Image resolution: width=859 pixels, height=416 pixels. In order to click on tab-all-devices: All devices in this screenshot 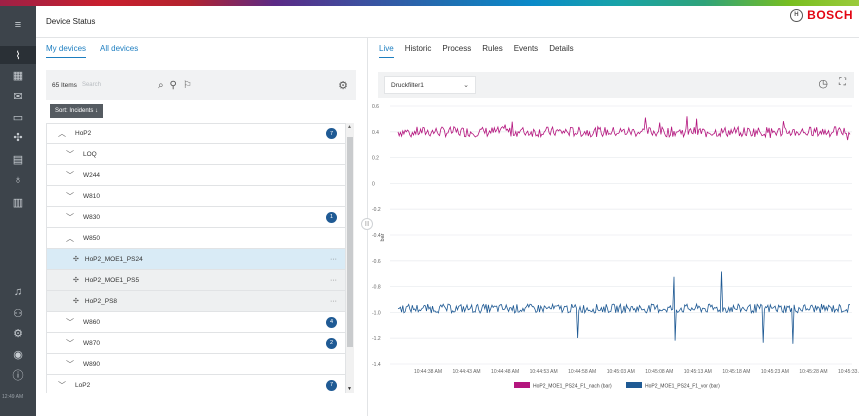, I will do `click(119, 51)`.